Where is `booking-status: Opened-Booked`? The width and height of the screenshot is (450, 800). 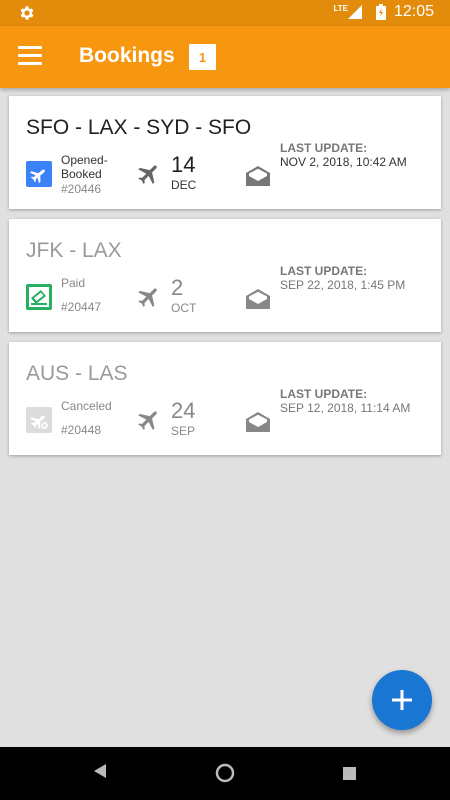
booking-status: Opened-Booked is located at coordinates (84, 167).